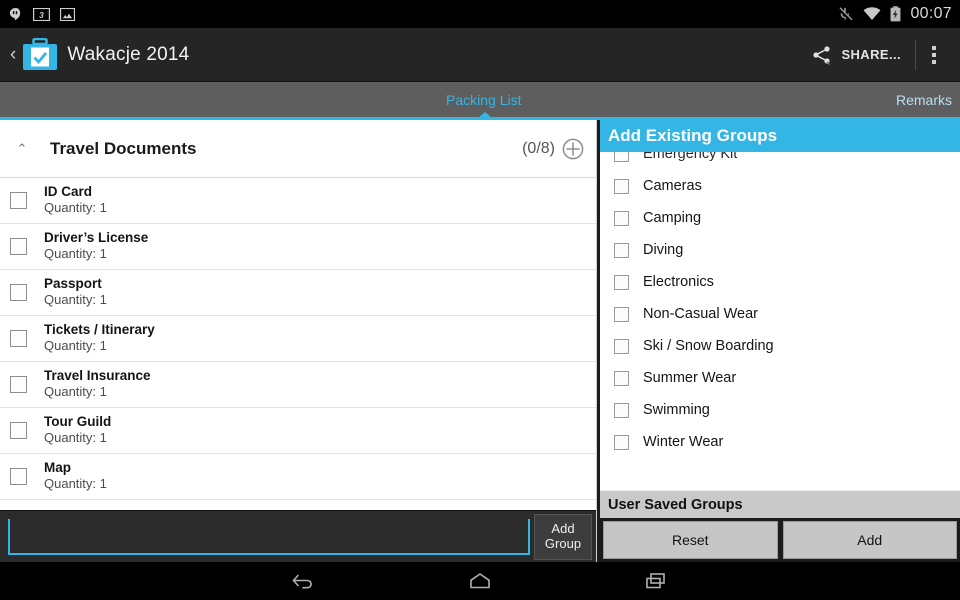 The height and width of the screenshot is (600, 960). I want to click on reset-button: Reset, so click(690, 540).